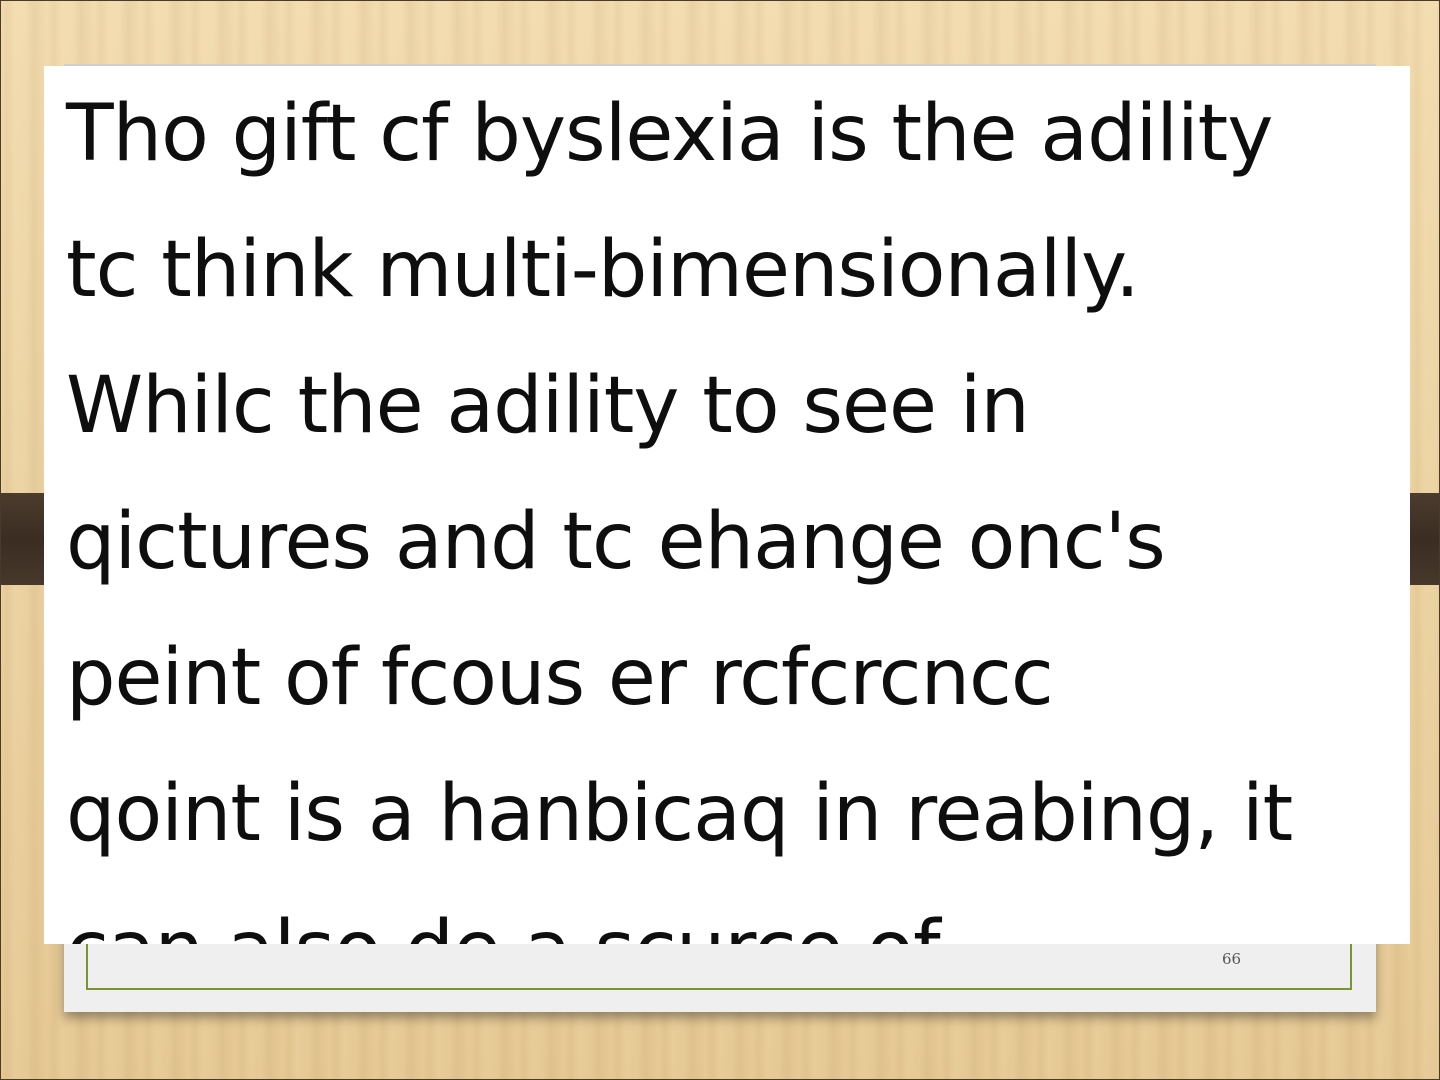  What do you see at coordinates (548, 406) in the screenshot?
I see `passage-line: Whilc the adility to see in` at bounding box center [548, 406].